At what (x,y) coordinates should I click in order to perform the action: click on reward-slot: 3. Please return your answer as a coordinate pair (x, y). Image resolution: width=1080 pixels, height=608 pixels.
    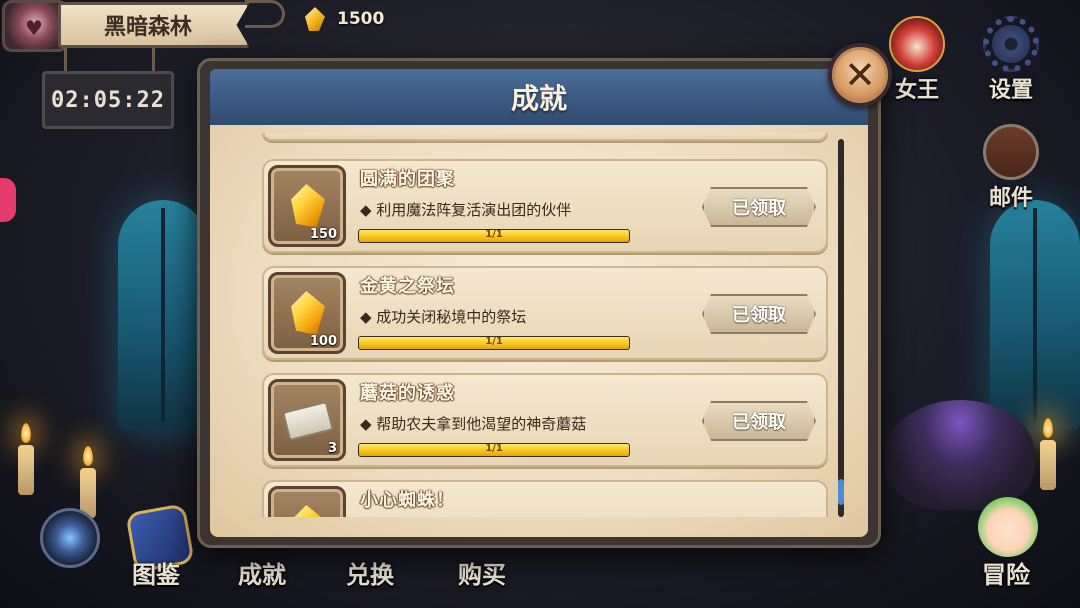
    Looking at the image, I should click on (307, 420).